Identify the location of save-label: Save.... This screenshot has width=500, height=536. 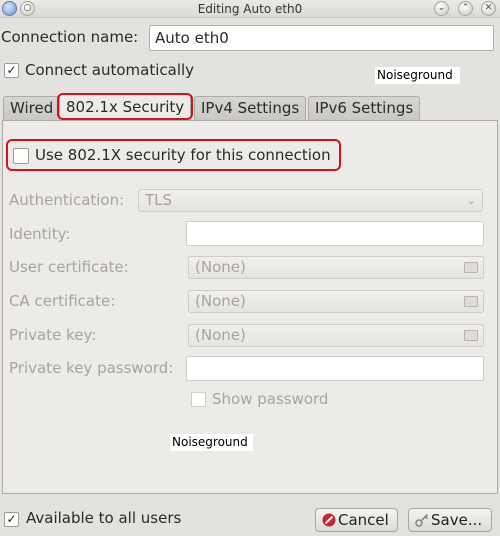
(457, 520).